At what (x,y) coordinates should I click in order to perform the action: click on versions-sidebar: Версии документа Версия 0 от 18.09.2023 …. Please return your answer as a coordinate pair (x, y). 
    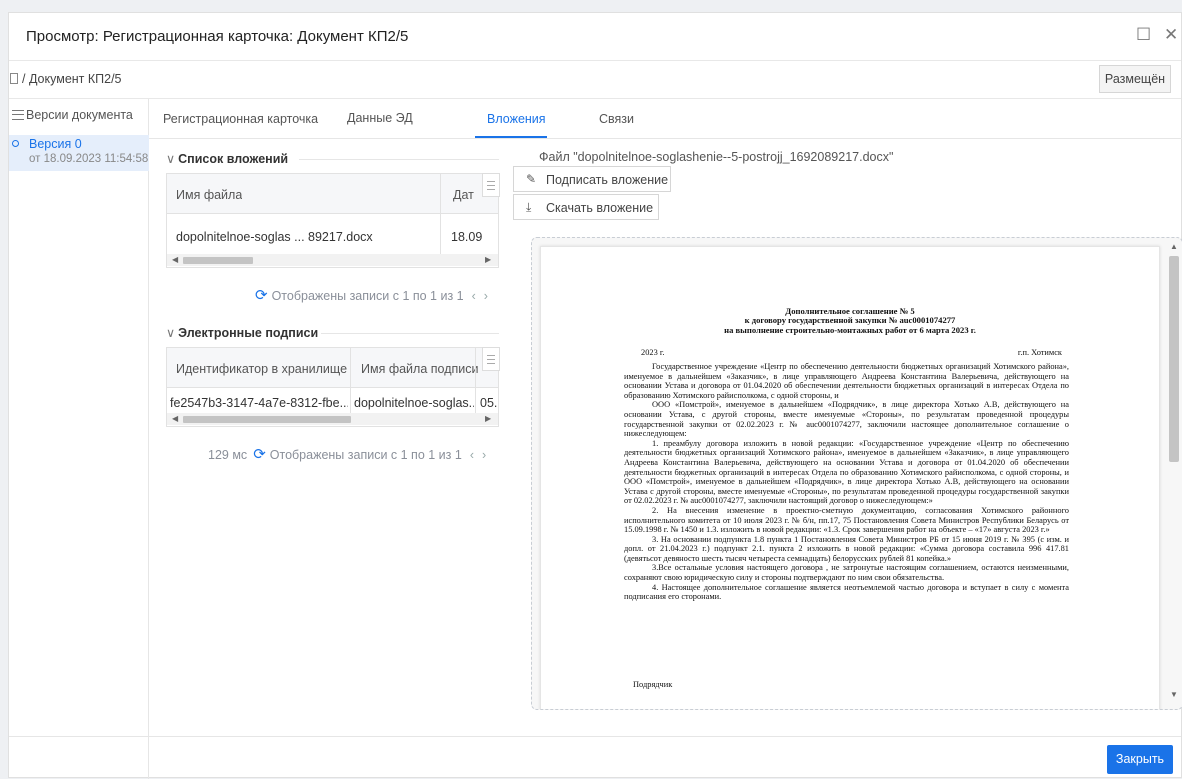
    Looking at the image, I should click on (79, 439).